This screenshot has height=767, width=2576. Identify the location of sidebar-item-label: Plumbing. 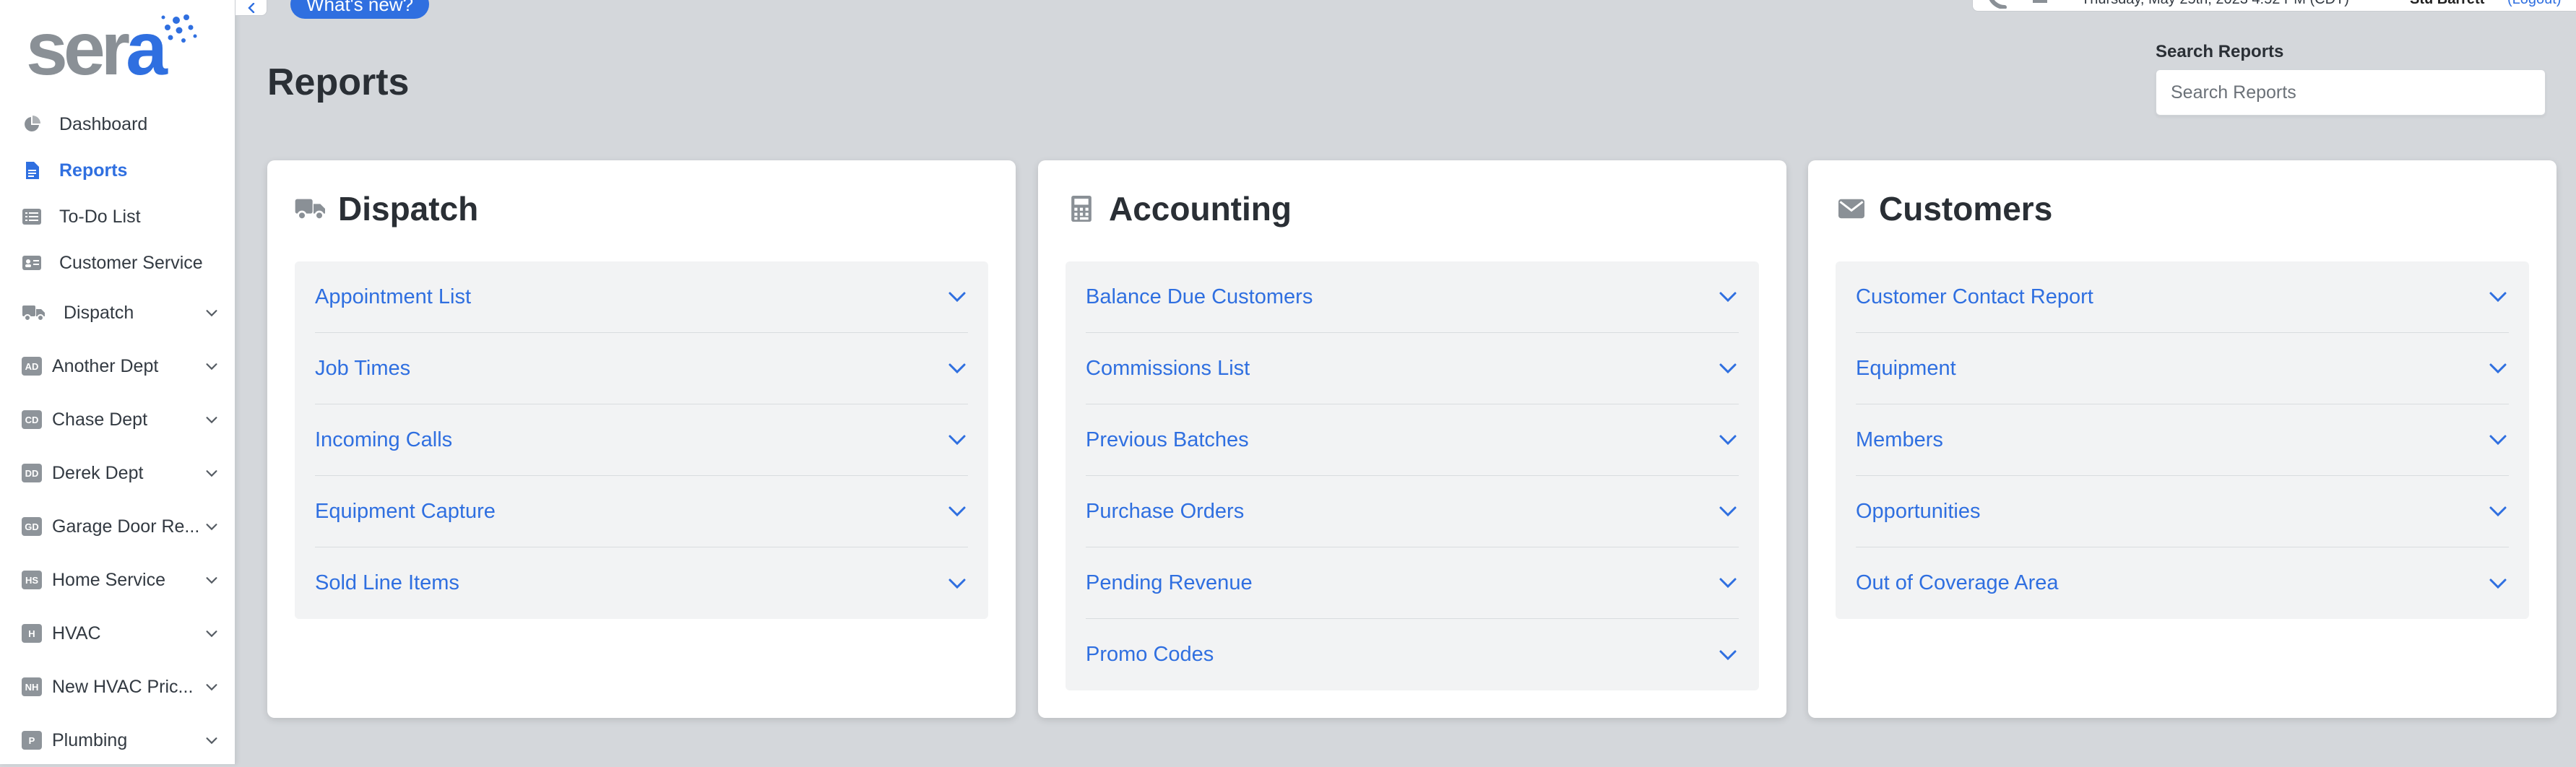
(90, 739).